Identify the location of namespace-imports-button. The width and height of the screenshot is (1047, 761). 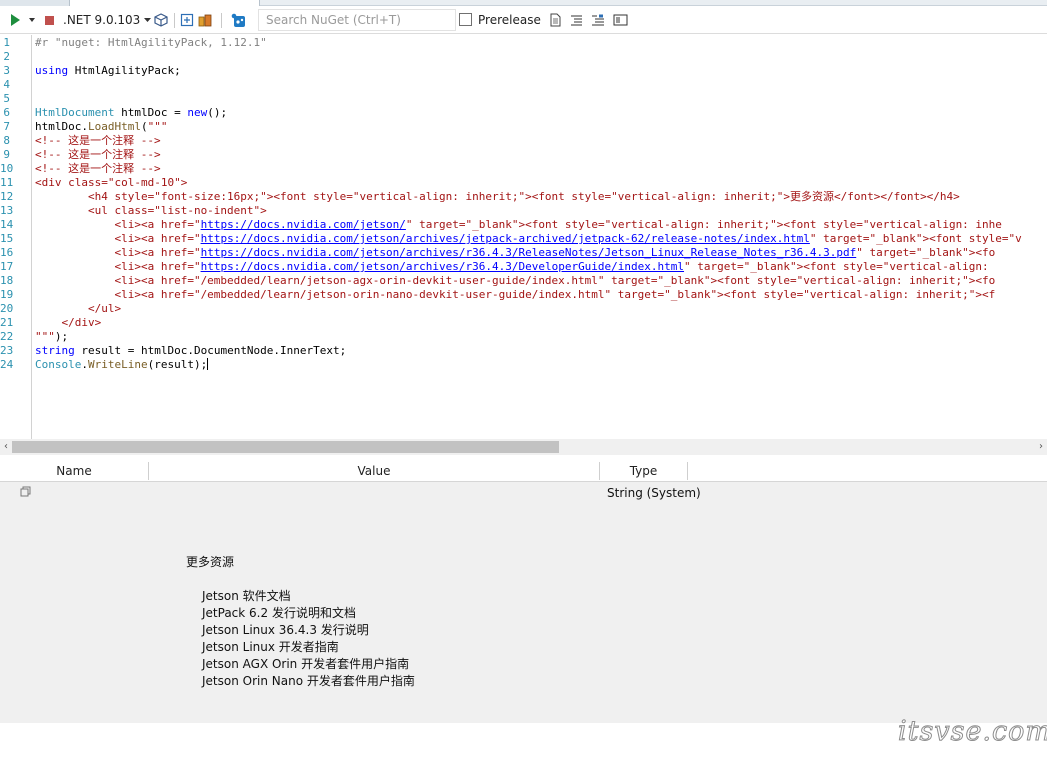
(187, 20).